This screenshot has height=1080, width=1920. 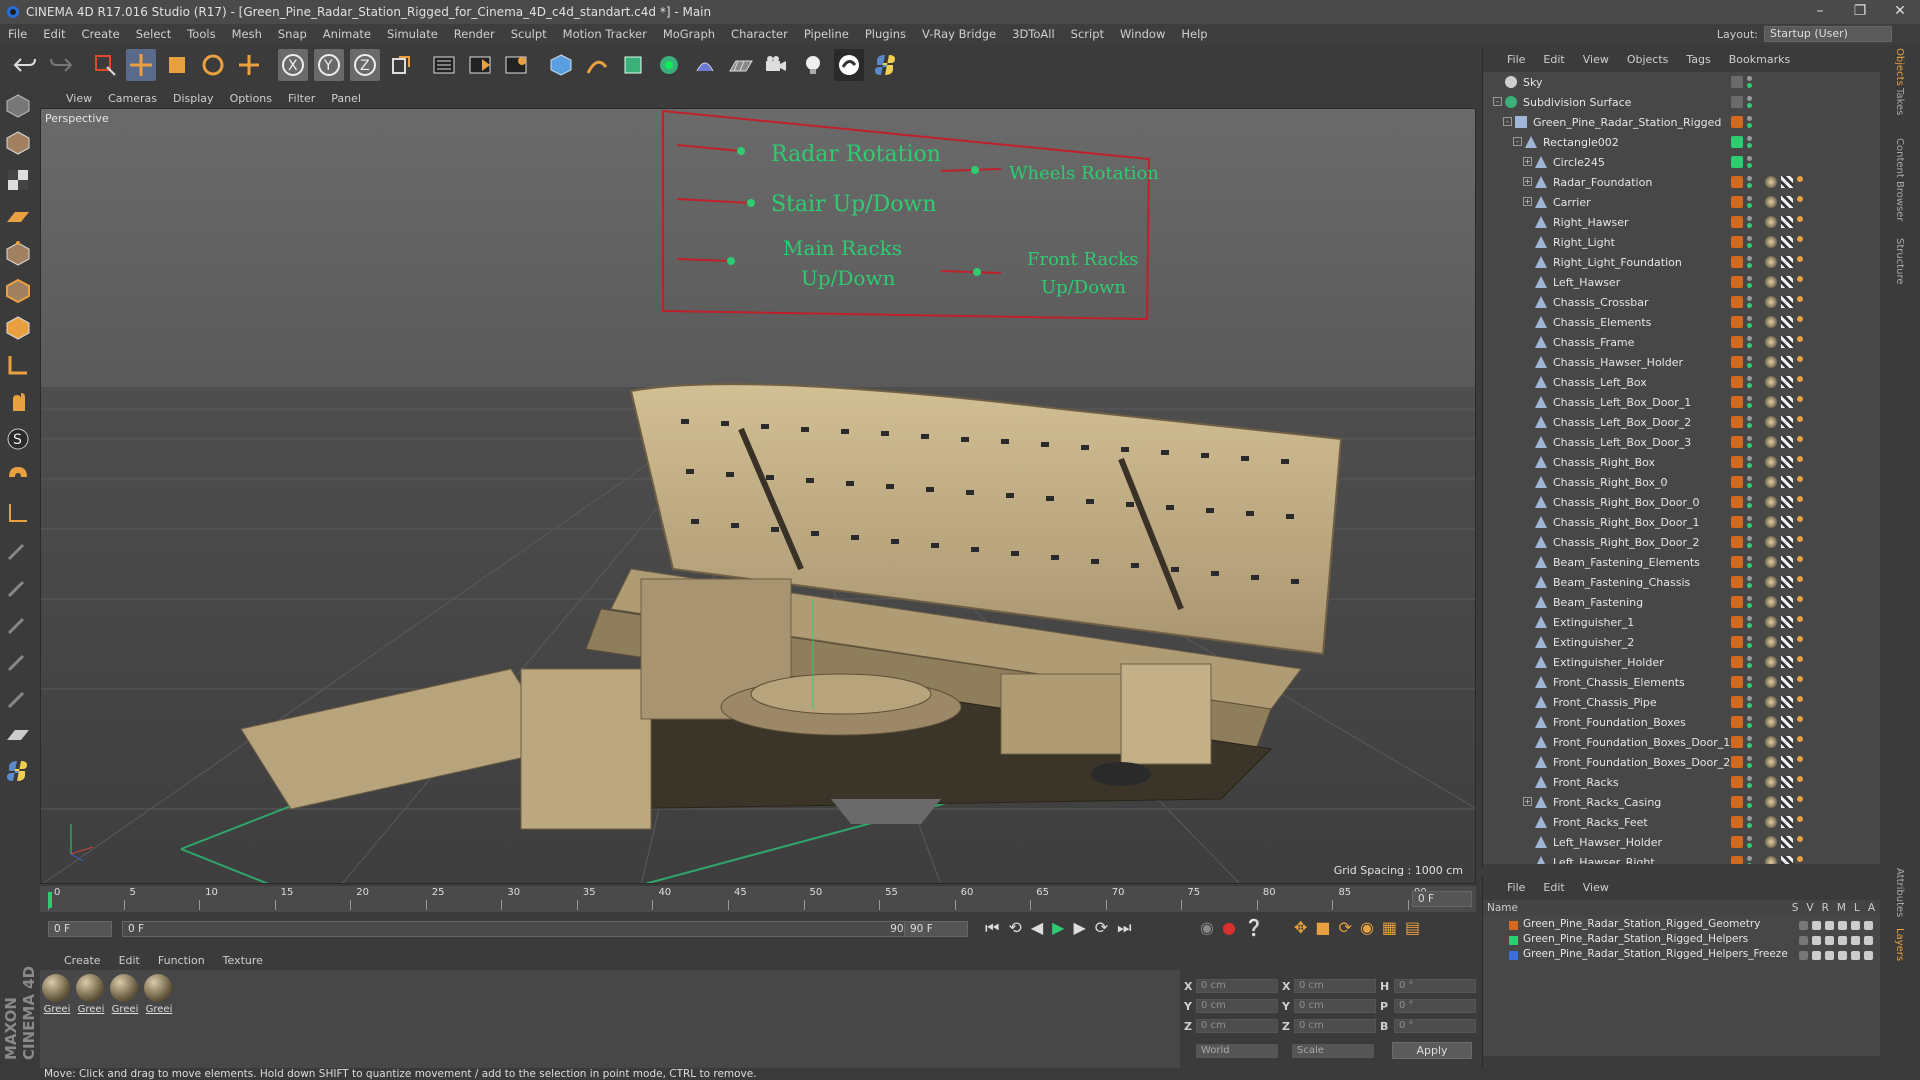 What do you see at coordinates (1037, 928) in the screenshot?
I see `previous-frame-icon: ◀` at bounding box center [1037, 928].